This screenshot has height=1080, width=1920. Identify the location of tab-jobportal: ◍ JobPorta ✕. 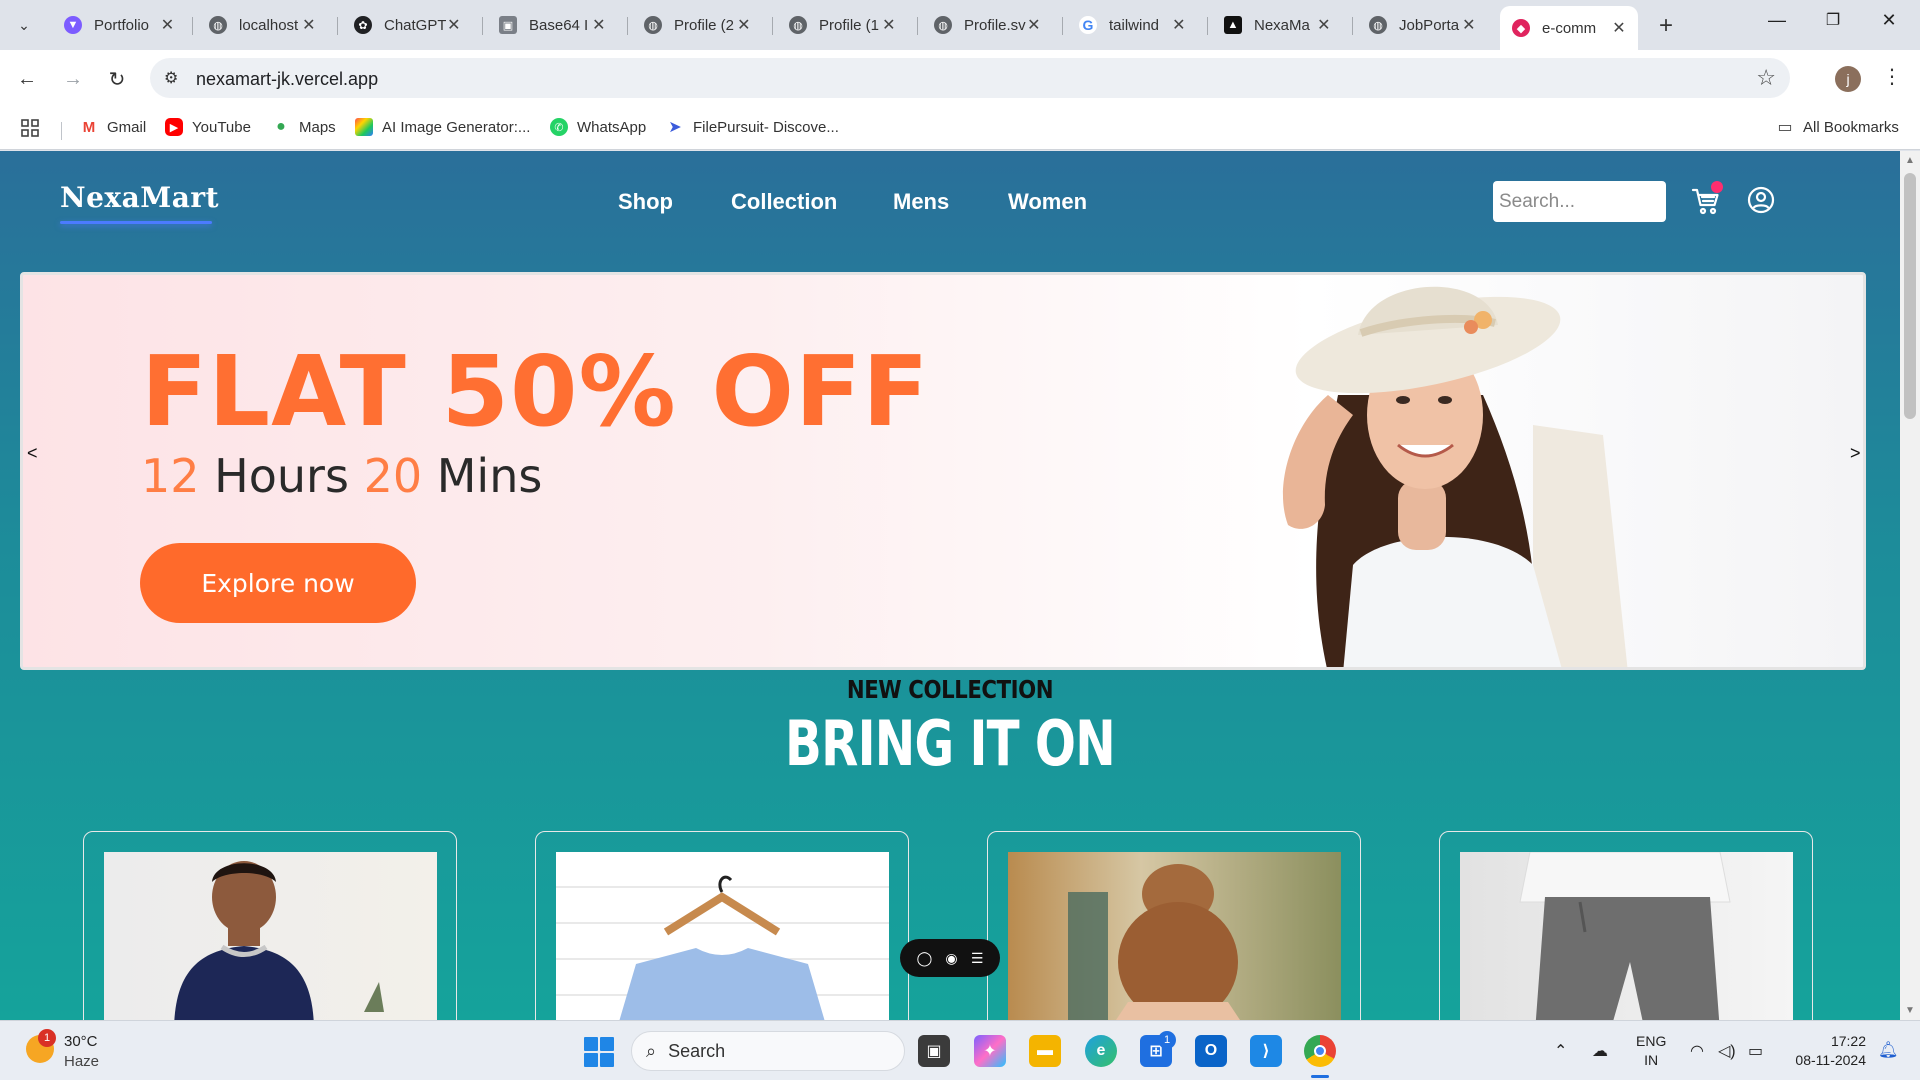
(1422, 25).